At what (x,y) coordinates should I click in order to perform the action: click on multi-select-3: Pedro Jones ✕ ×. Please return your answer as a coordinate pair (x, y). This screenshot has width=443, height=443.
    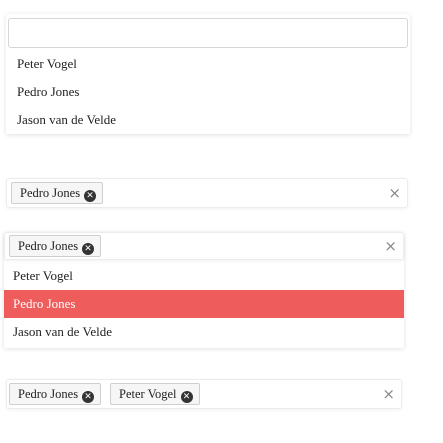
    Looking at the image, I should click on (204, 246).